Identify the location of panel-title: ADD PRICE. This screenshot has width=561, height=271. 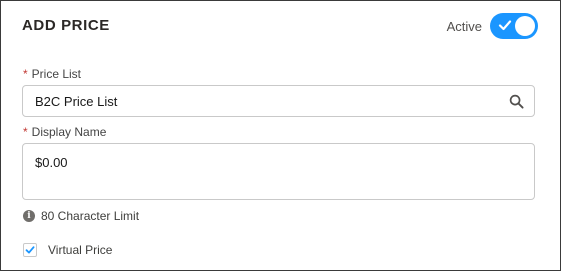
(66, 25).